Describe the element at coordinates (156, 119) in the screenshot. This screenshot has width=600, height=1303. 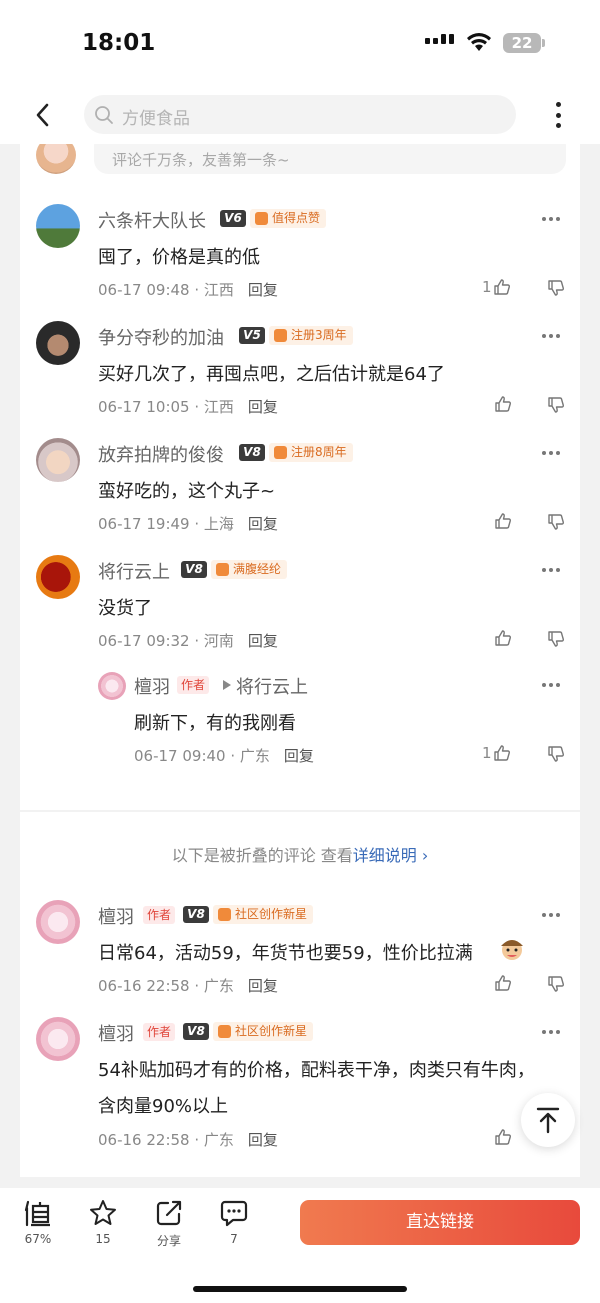
I see `search-placeholder: 方便食品` at that location.